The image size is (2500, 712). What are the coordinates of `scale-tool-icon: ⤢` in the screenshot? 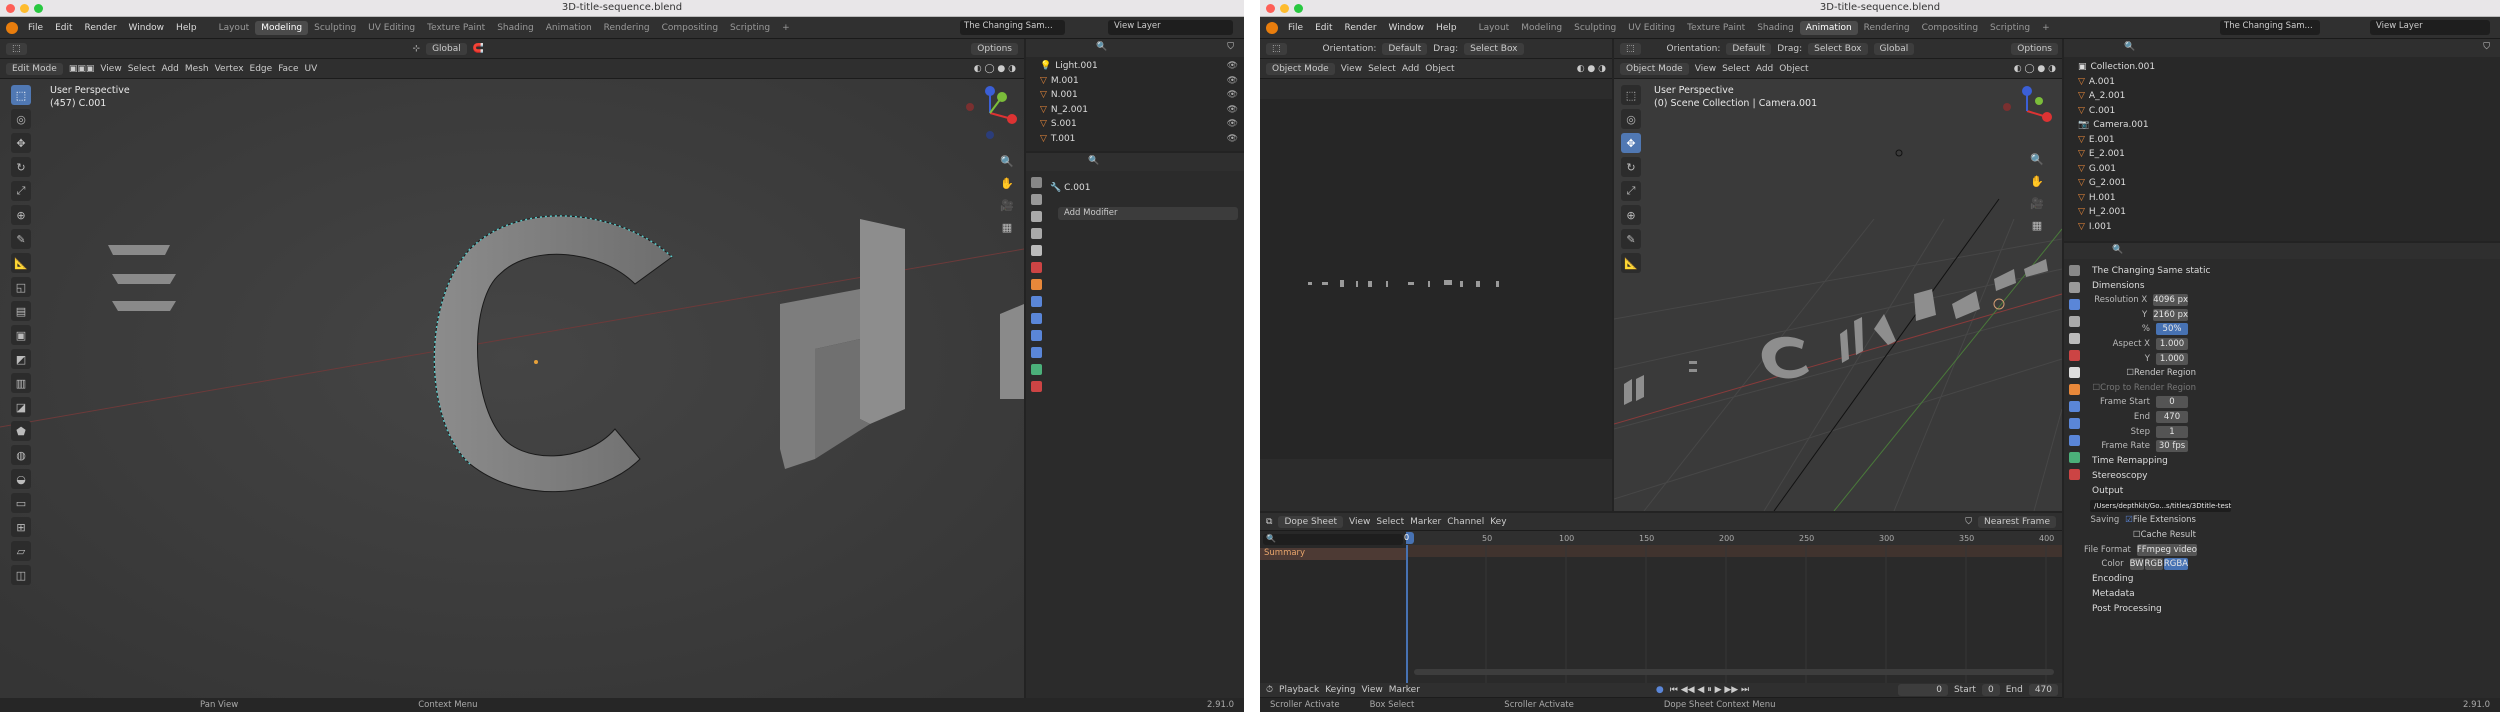 It's located at (21, 191).